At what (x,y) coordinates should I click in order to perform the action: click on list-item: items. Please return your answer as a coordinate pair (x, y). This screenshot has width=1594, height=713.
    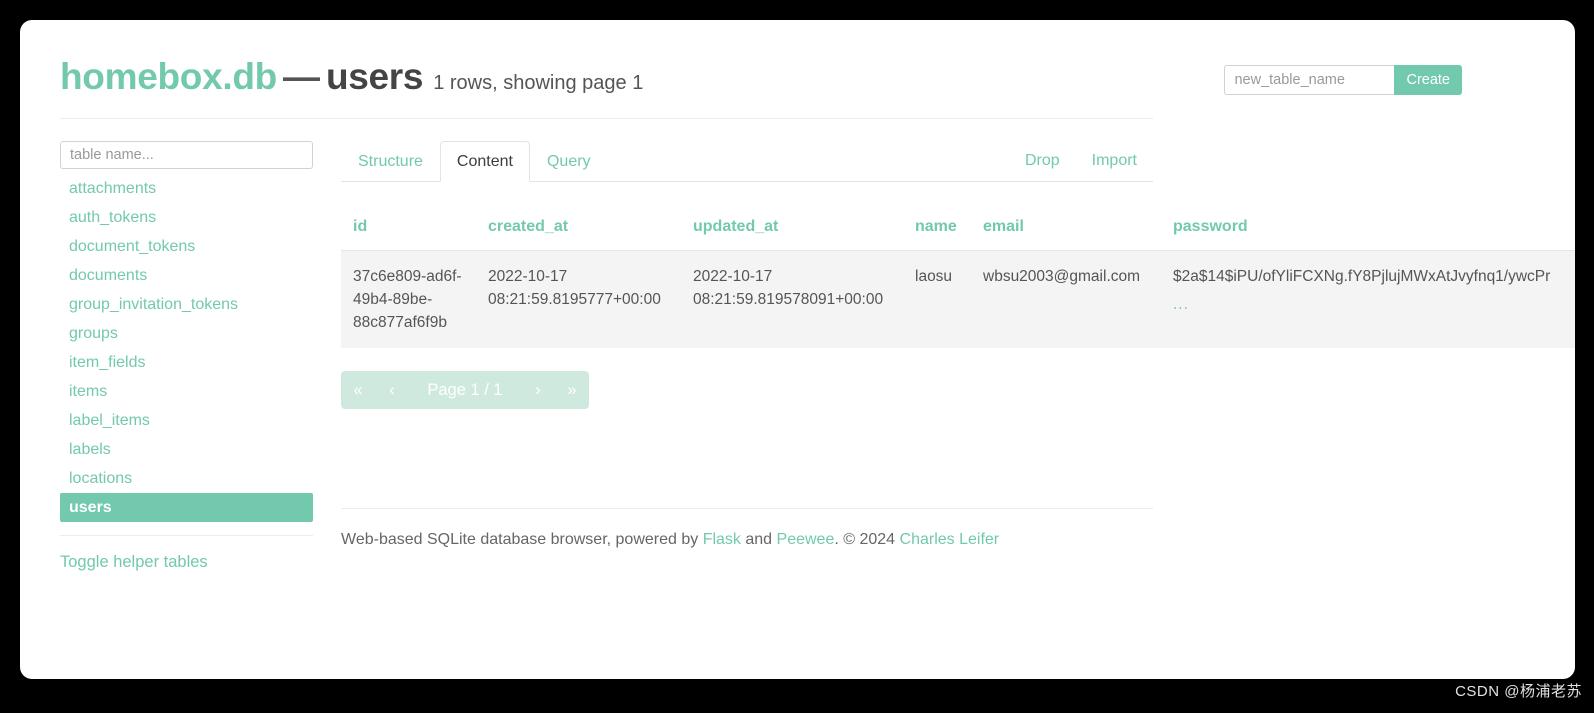
    Looking at the image, I should click on (186, 391).